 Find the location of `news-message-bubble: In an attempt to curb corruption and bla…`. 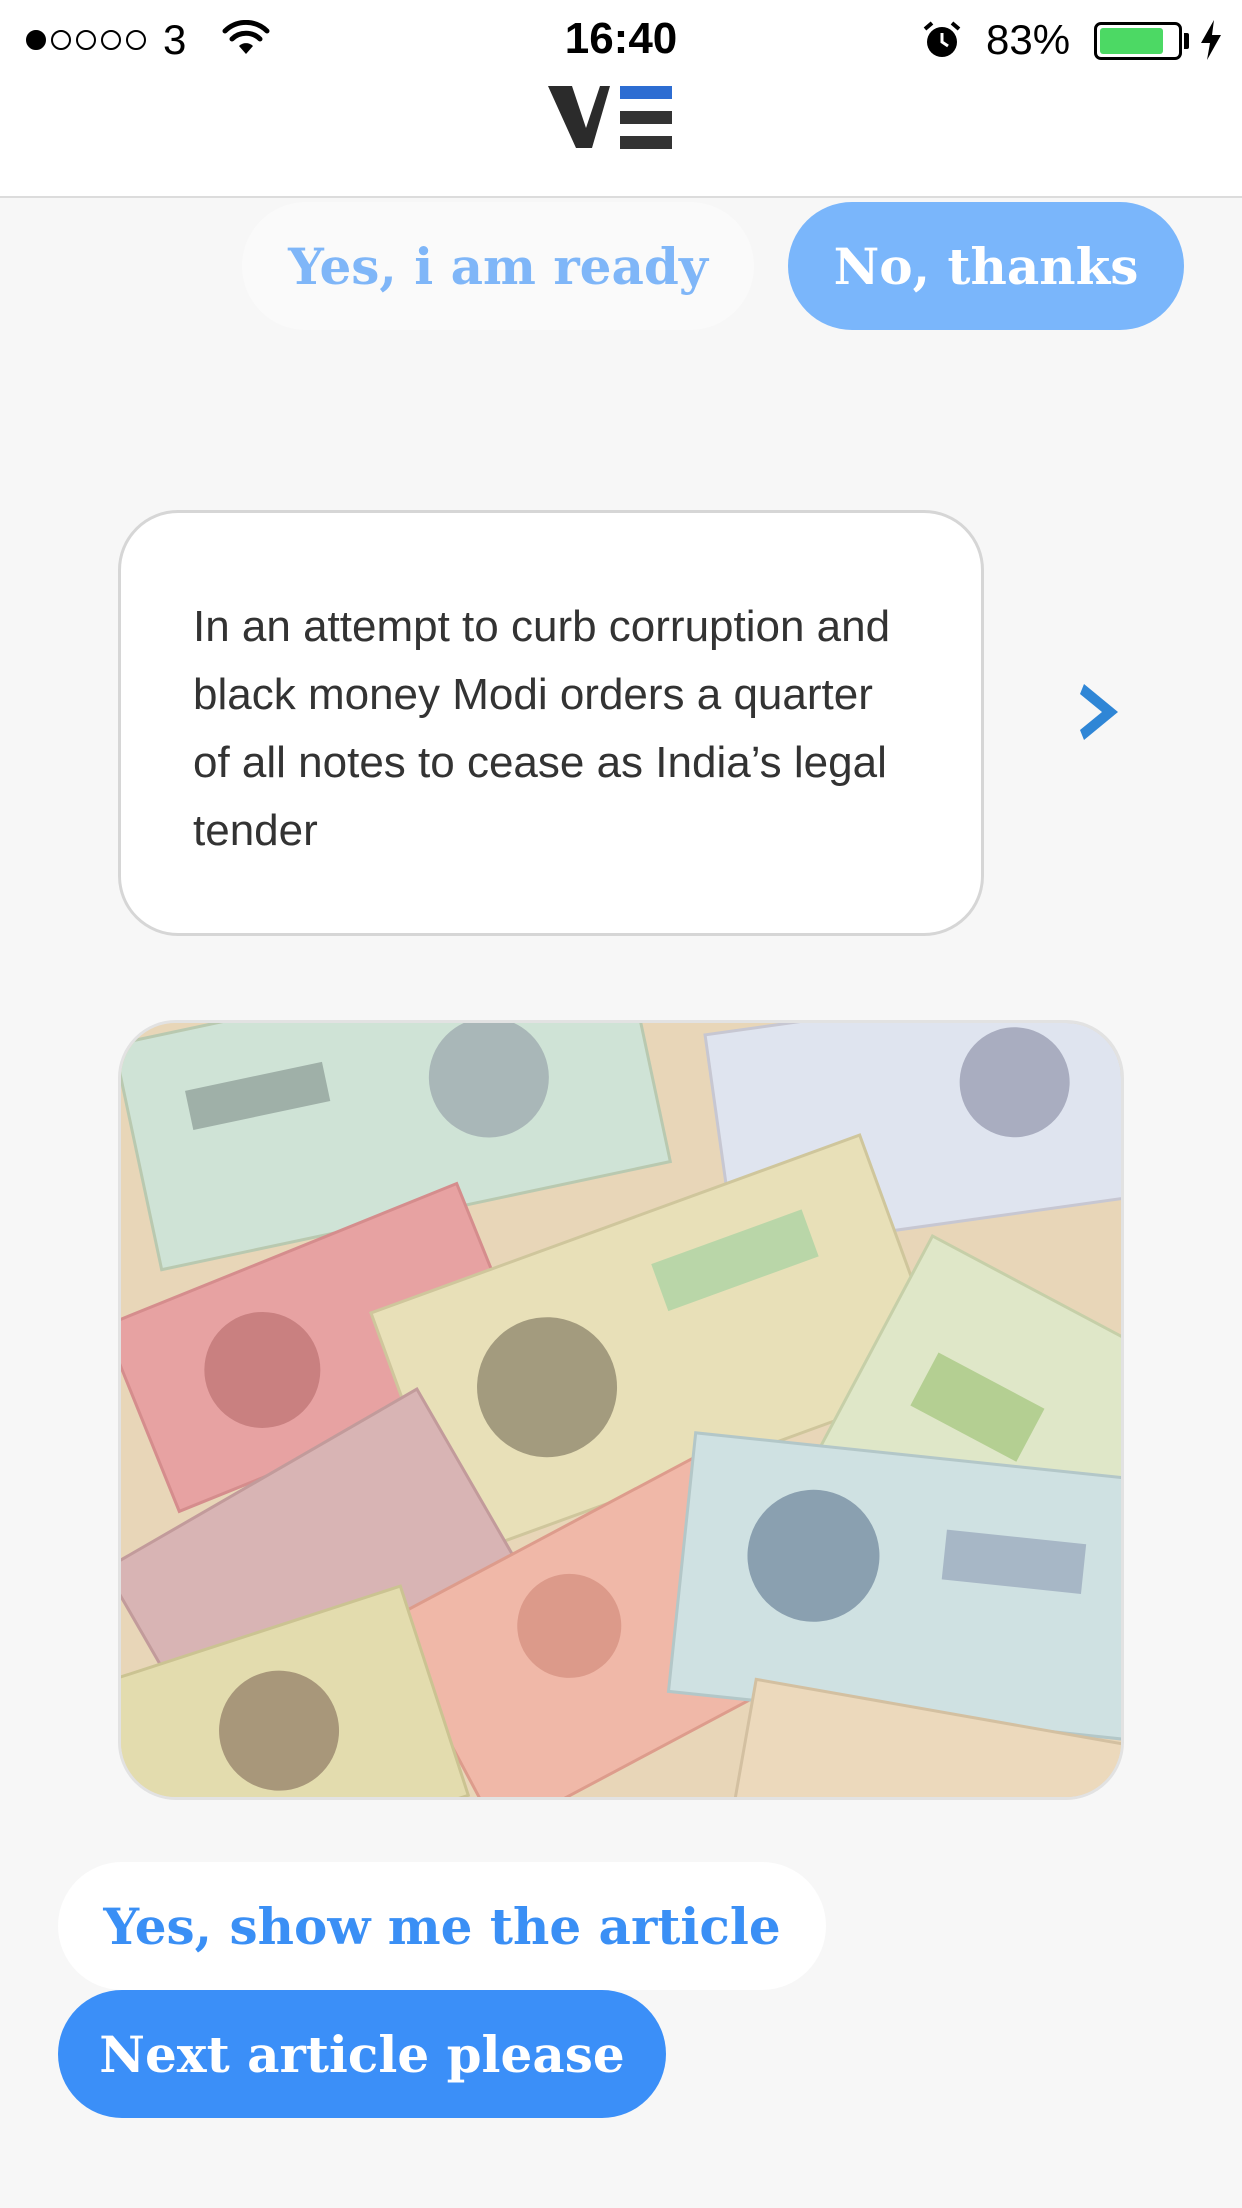

news-message-bubble: In an attempt to curb corruption and bla… is located at coordinates (551, 723).